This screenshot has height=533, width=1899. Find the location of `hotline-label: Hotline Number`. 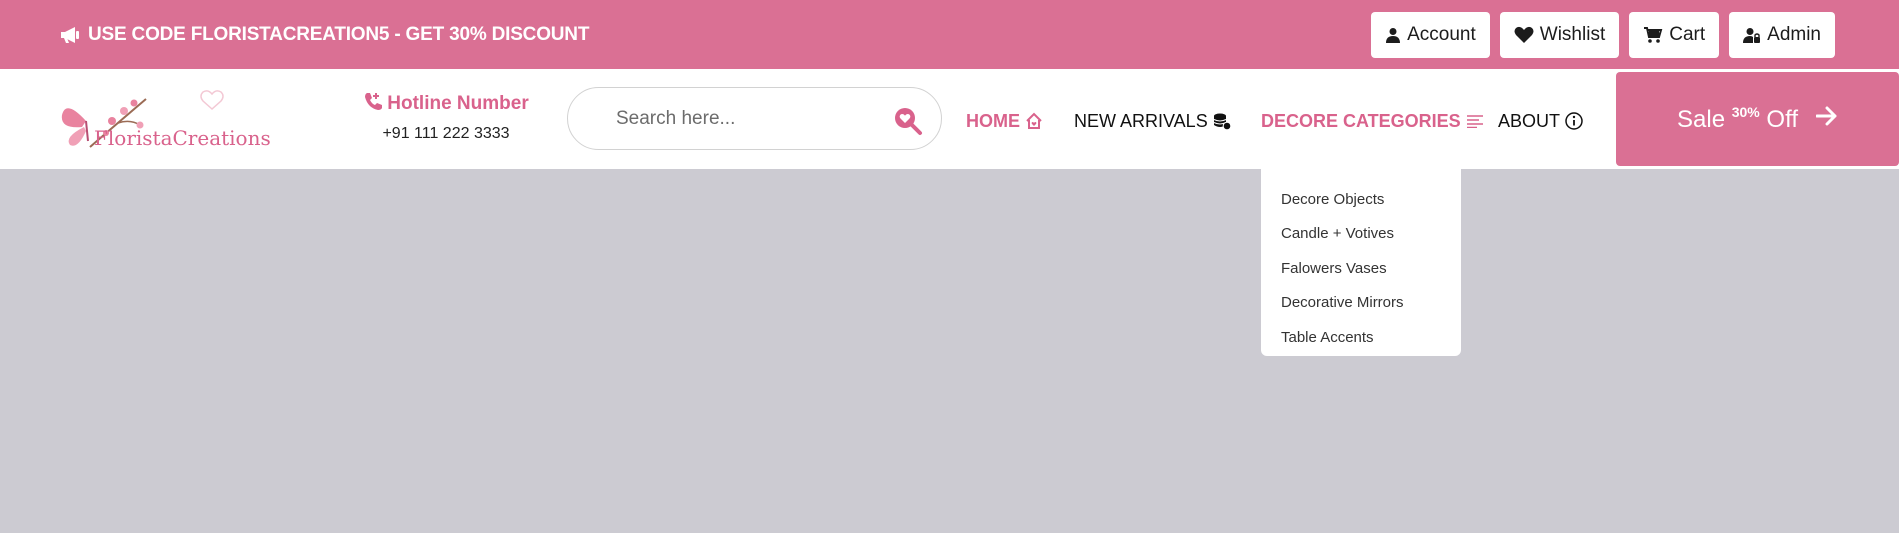

hotline-label: Hotline Number is located at coordinates (458, 103).